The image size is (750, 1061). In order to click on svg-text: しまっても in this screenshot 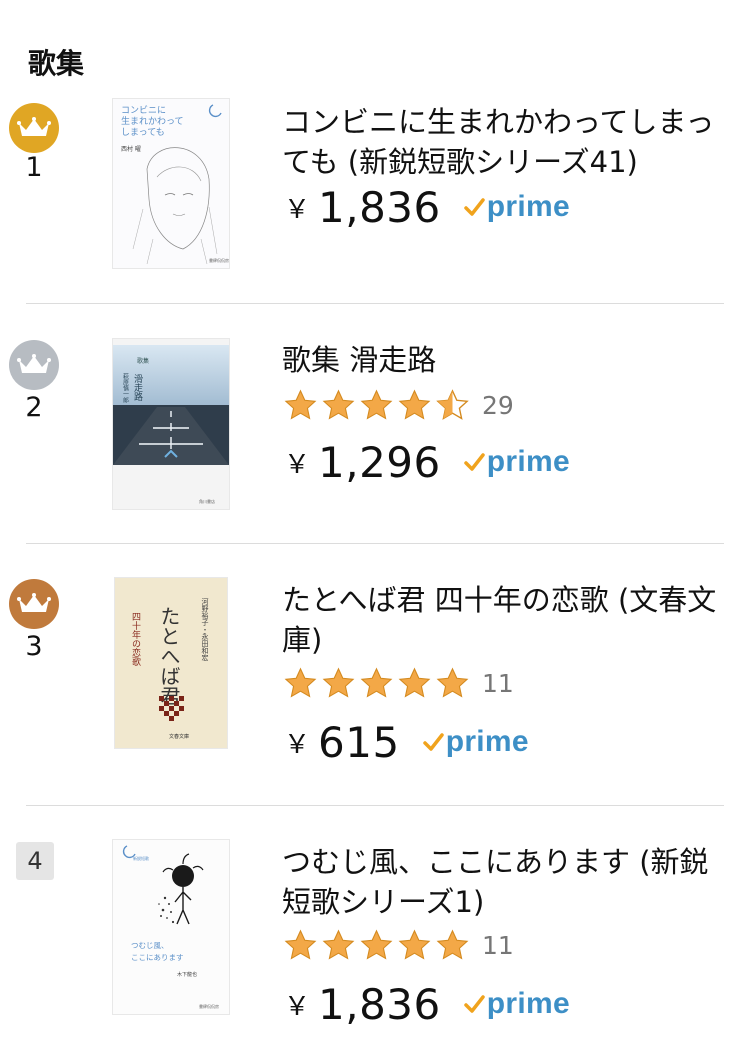, I will do `click(143, 132)`.